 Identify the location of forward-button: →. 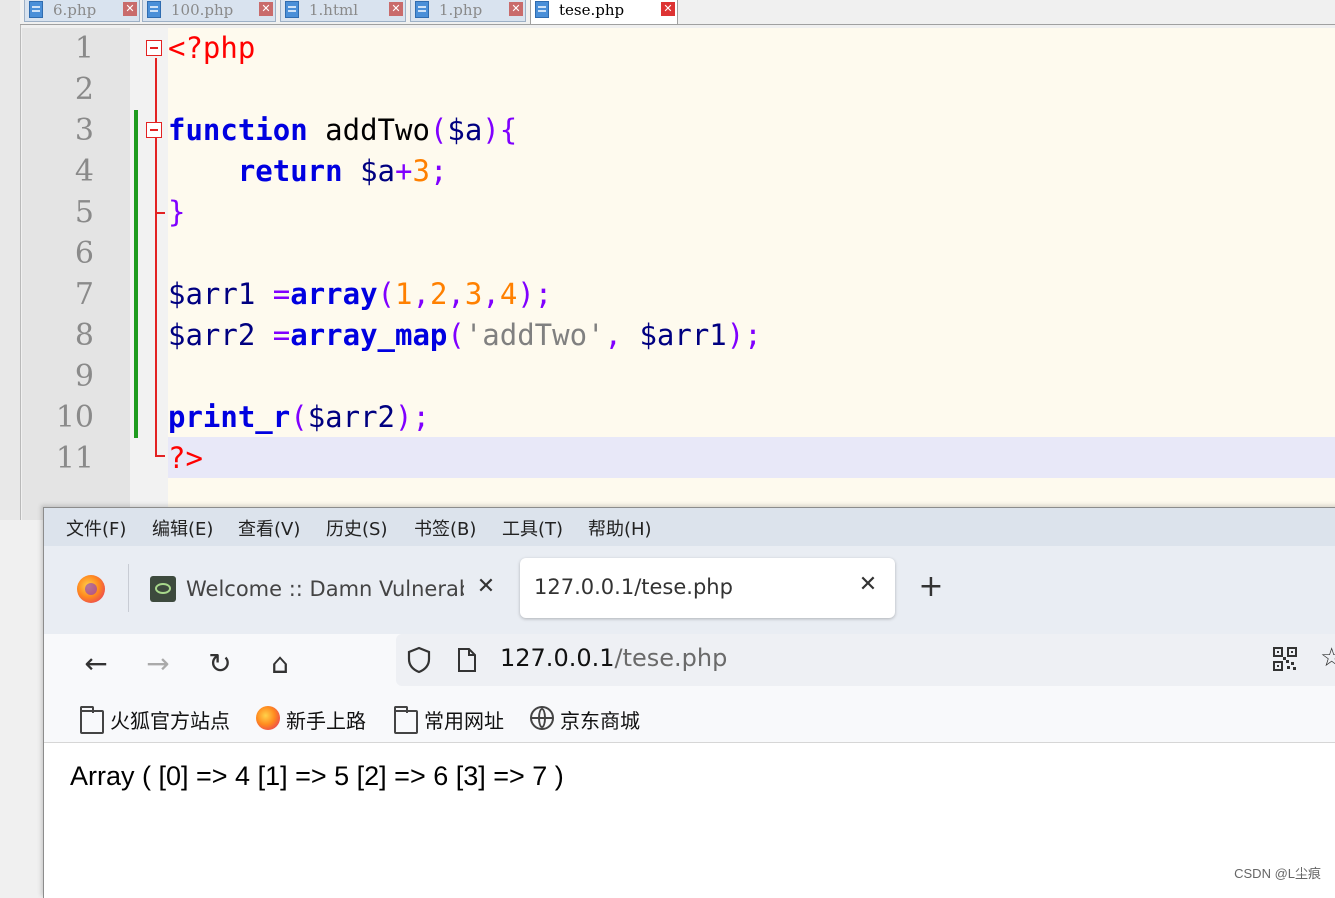
(158, 664).